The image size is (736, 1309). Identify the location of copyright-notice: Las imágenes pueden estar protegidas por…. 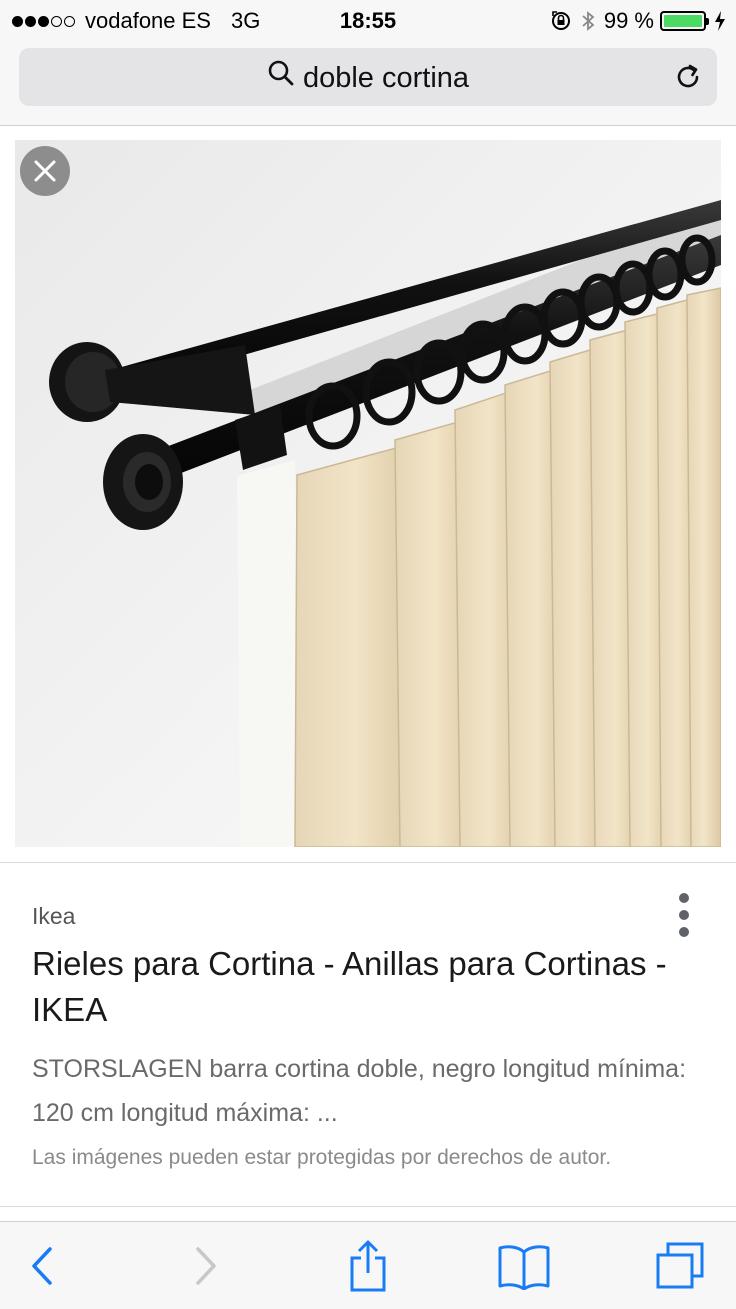
(322, 1157).